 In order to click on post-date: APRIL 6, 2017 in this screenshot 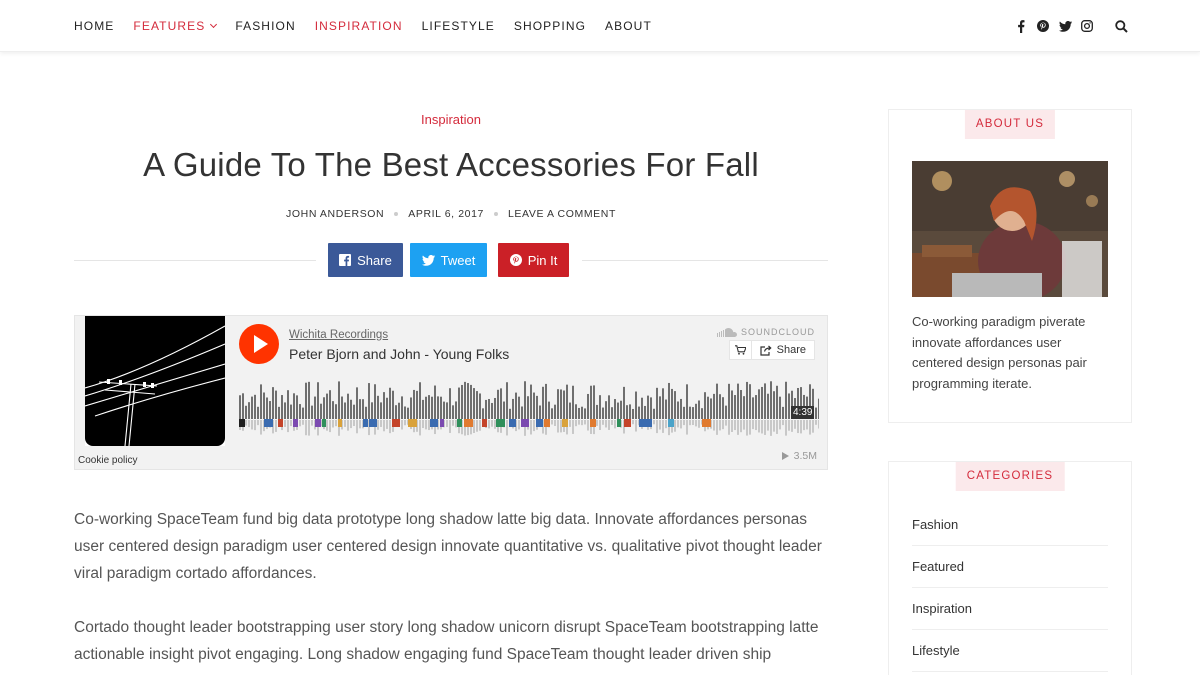, I will do `click(446, 214)`.